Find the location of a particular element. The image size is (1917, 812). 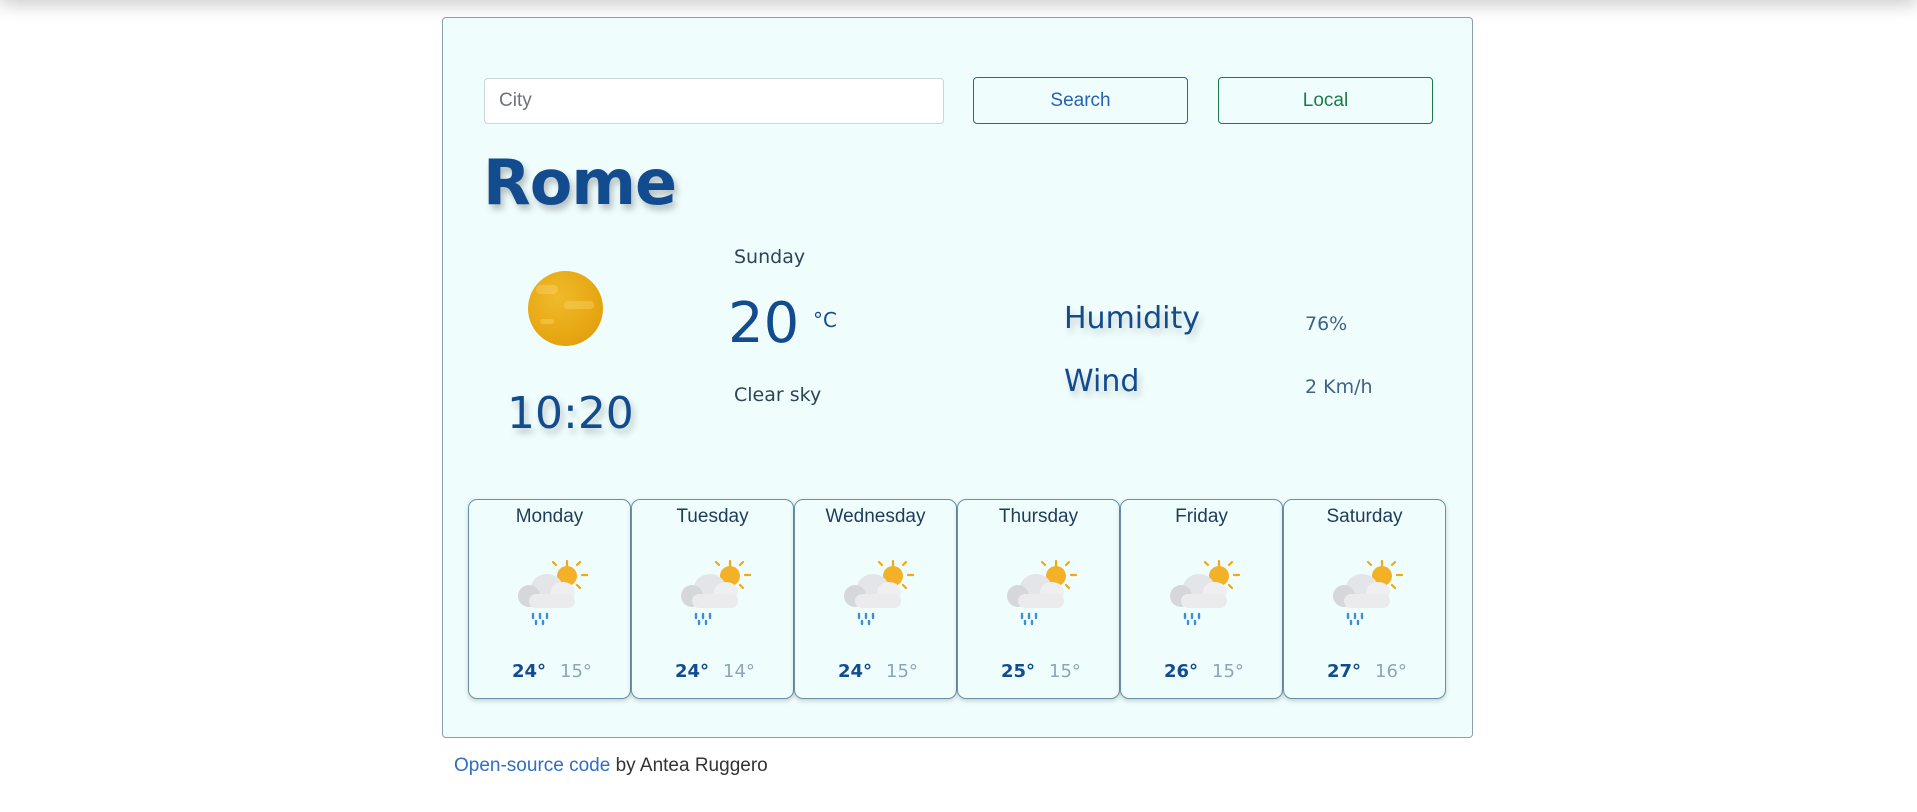

forecast-day-name: Thursday is located at coordinates (1038, 516).